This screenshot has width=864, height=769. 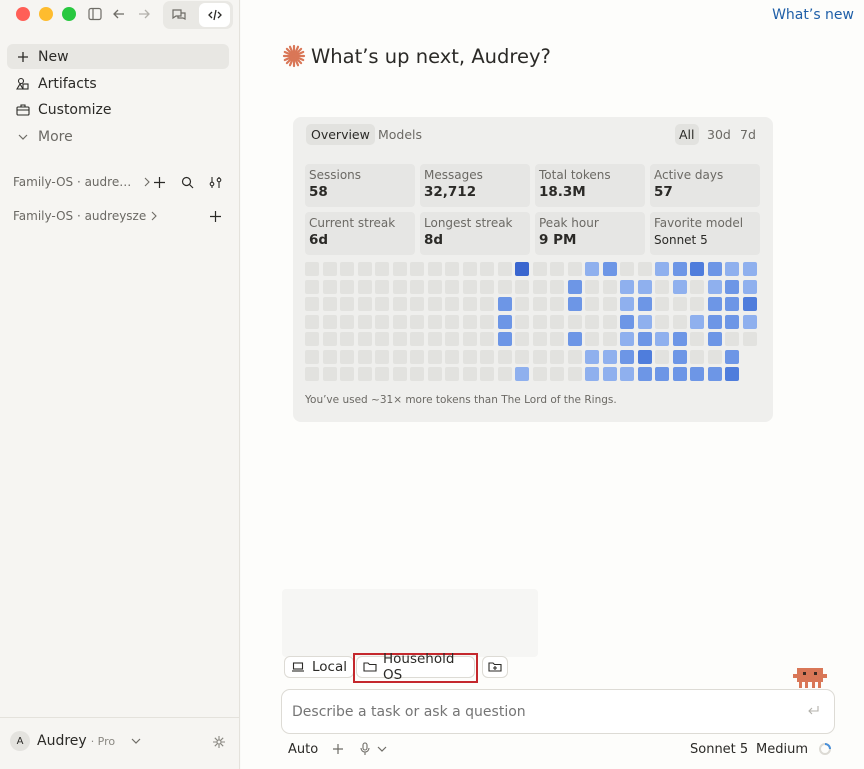 I want to click on enter-return-icon, so click(x=813, y=710).